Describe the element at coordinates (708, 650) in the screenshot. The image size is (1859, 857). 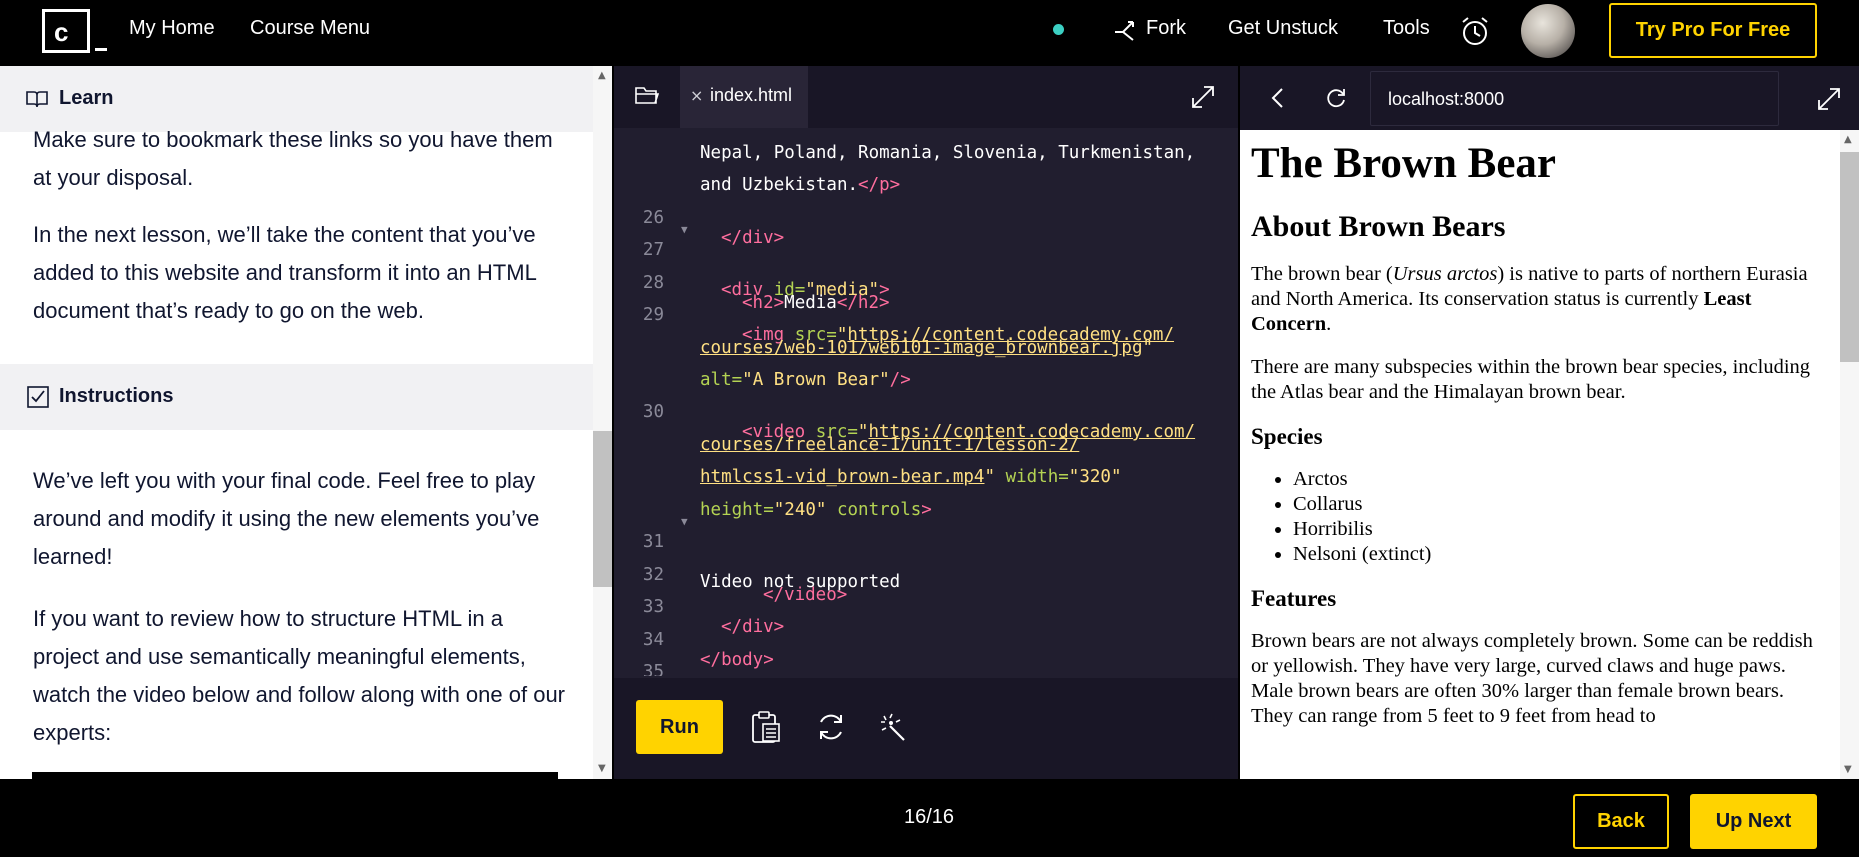
I see `code-line: 34 </body>` at that location.